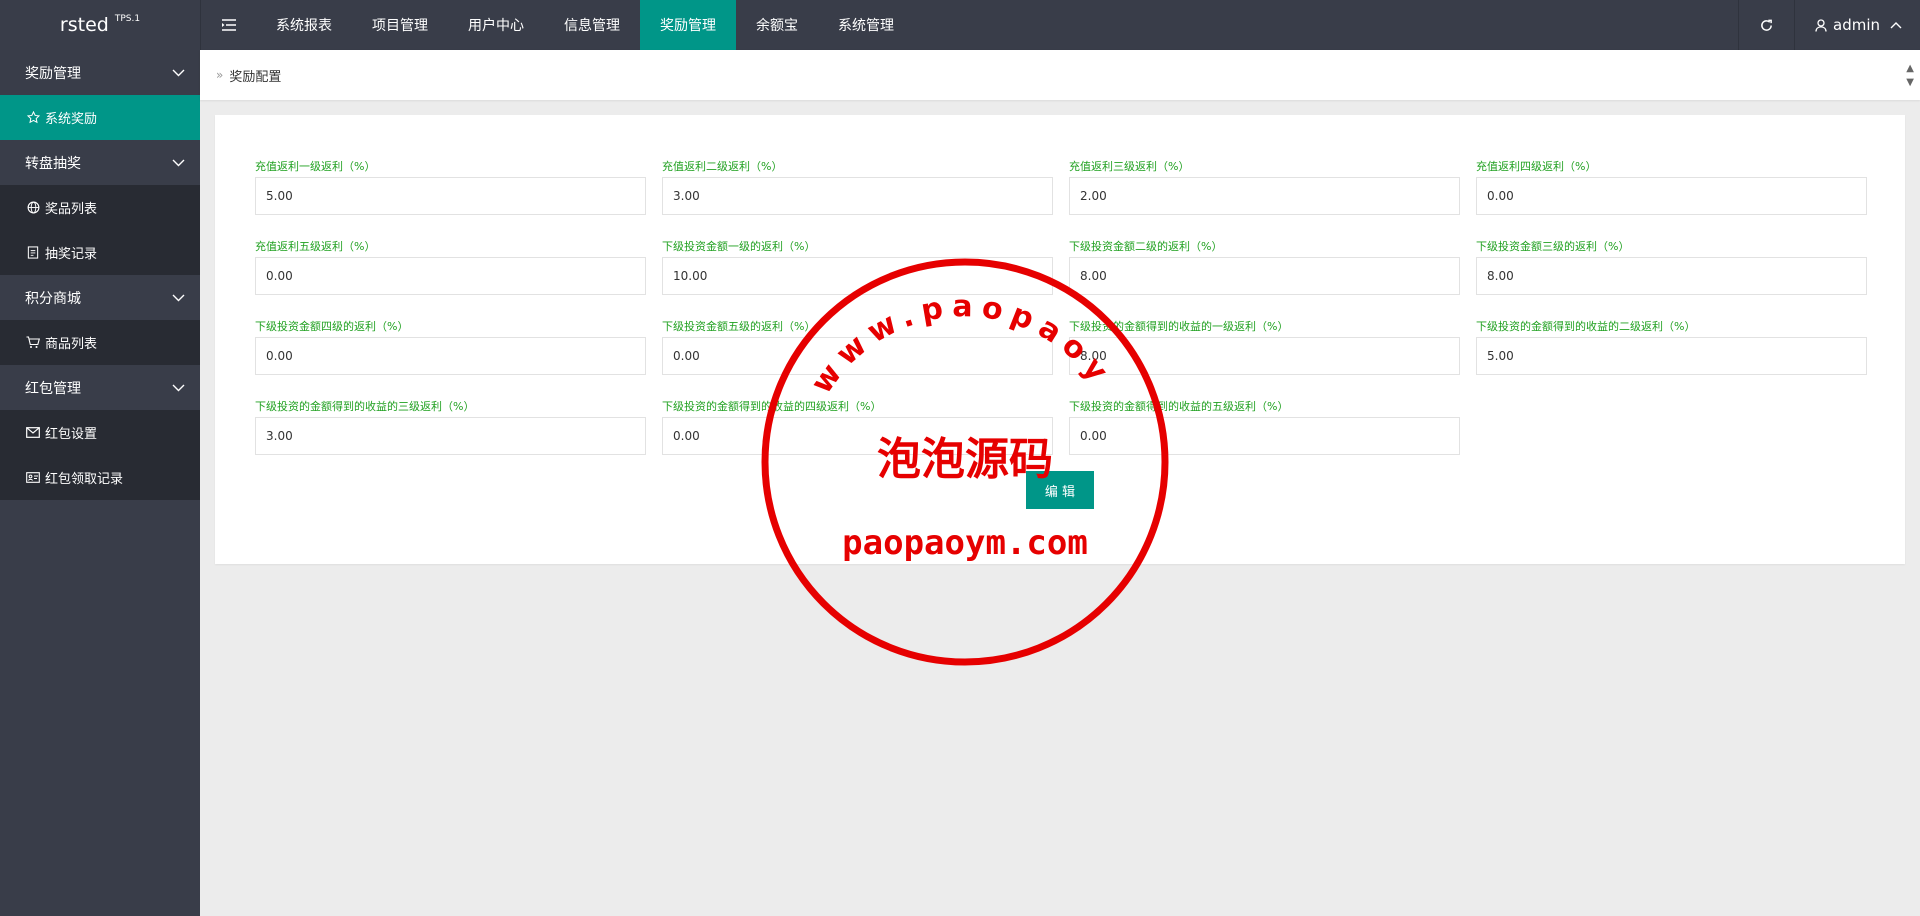 The height and width of the screenshot is (916, 1920). Describe the element at coordinates (1671, 276) in the screenshot. I see `invest-rebate-level-3-input` at that location.